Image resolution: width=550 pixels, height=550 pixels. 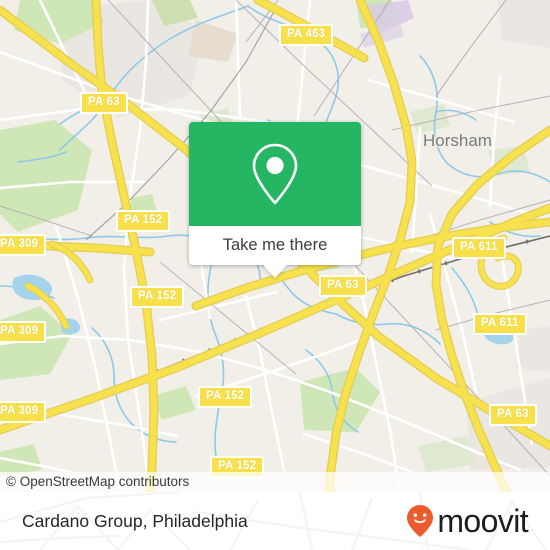 I want to click on place-label-horsham: Horsham, so click(x=457, y=140).